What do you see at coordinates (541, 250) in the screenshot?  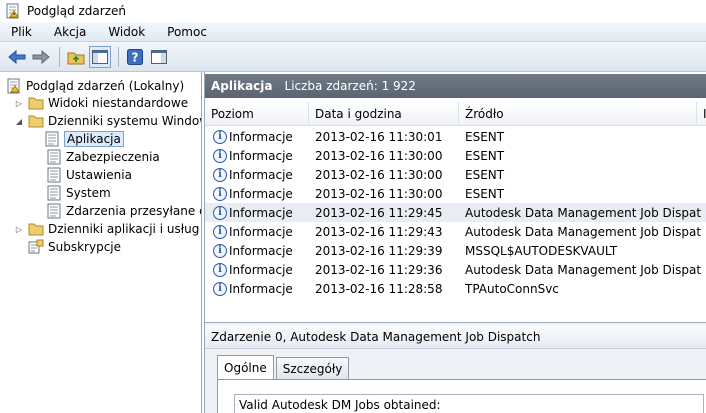 I see `source-cell: MSSQL$AUTODESKVAULT` at bounding box center [541, 250].